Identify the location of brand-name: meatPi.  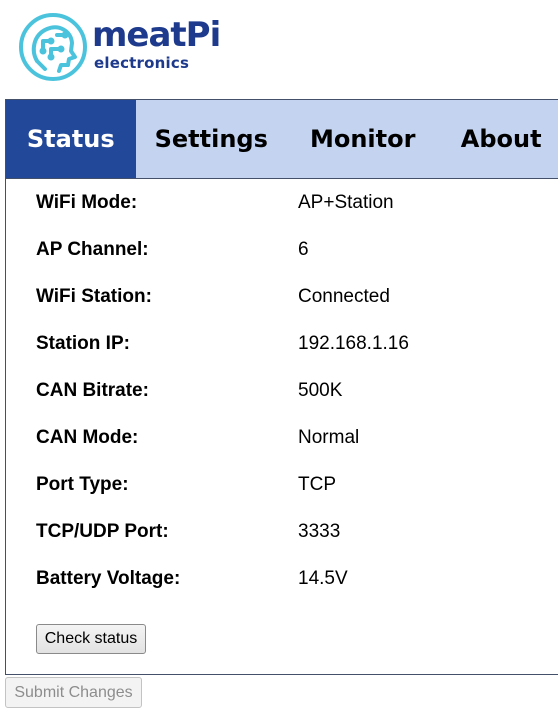
(156, 35).